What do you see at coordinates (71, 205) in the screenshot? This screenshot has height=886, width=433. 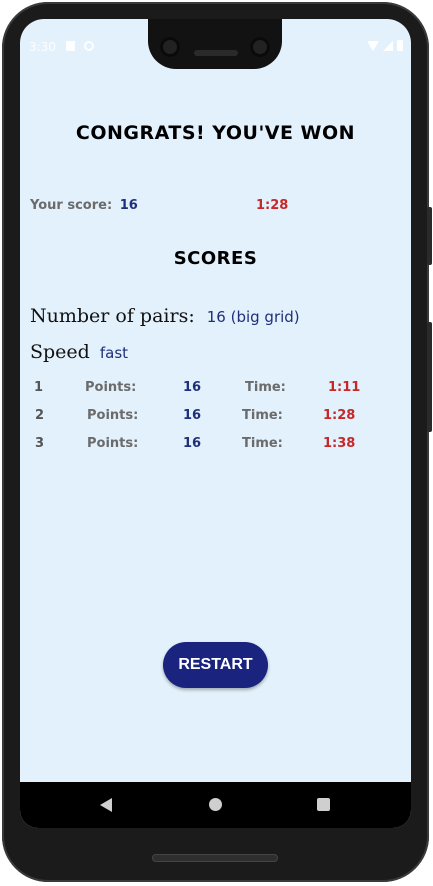 I see `your-score-label: Your score:` at bounding box center [71, 205].